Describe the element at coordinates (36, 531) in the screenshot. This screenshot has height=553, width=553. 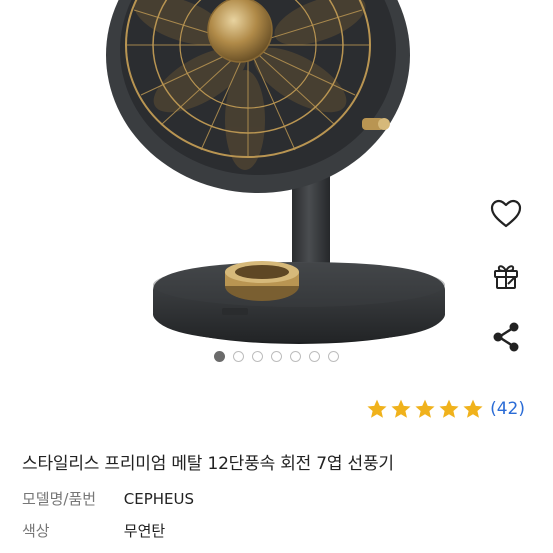
I see `spec-key: 색상` at that location.